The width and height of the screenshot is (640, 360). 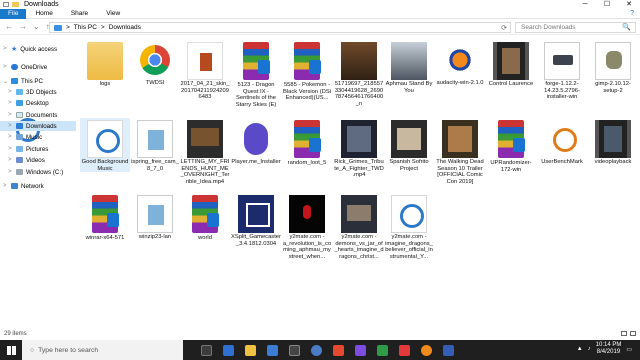 What do you see at coordinates (316, 350) in the screenshot?
I see `steam-icon` at bounding box center [316, 350].